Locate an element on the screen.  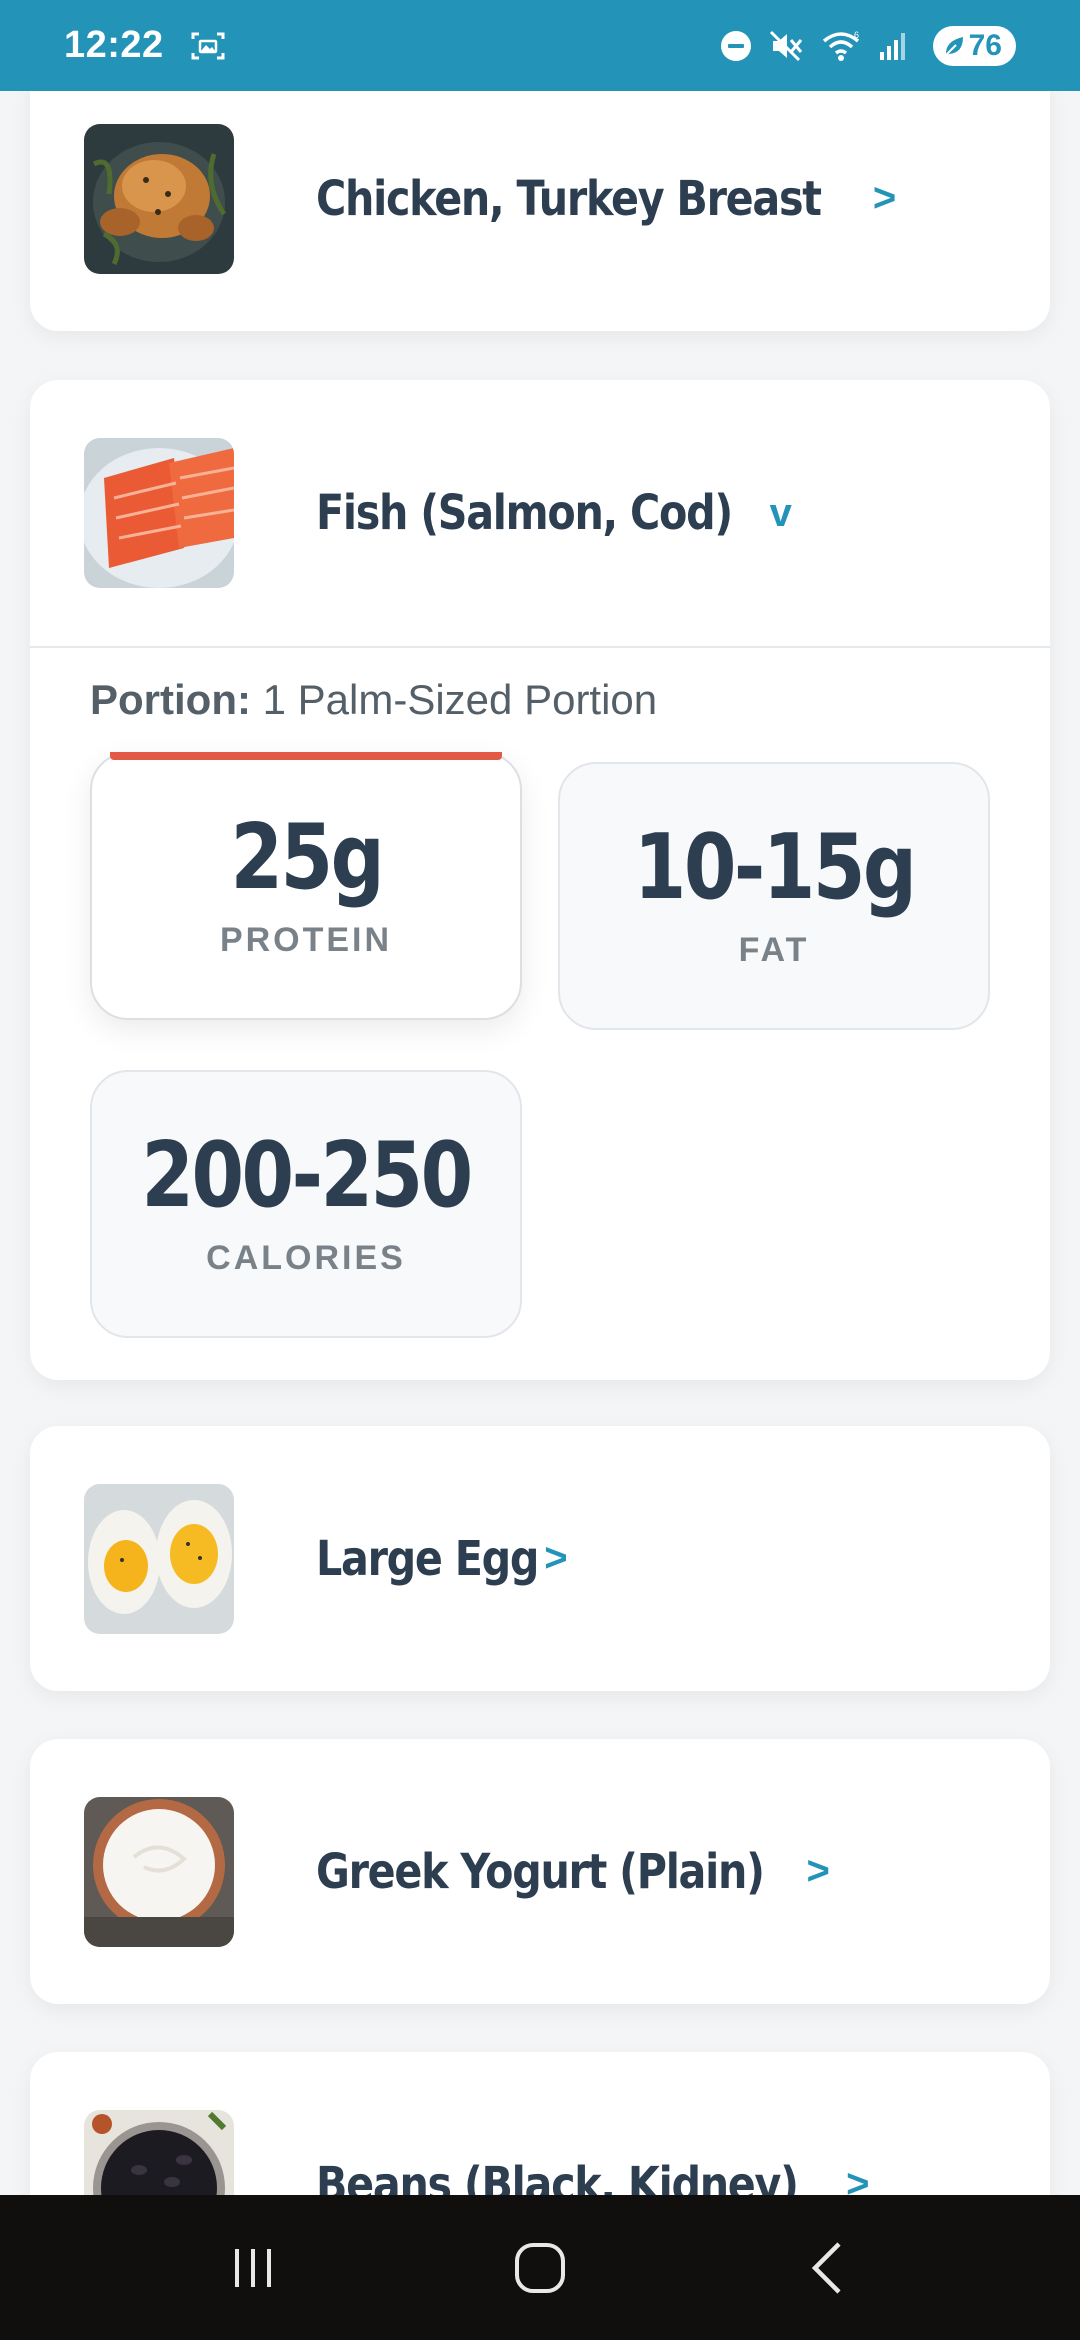
food-card-chicken: Chicken, Turkey Breast > is located at coordinates (540, 211).